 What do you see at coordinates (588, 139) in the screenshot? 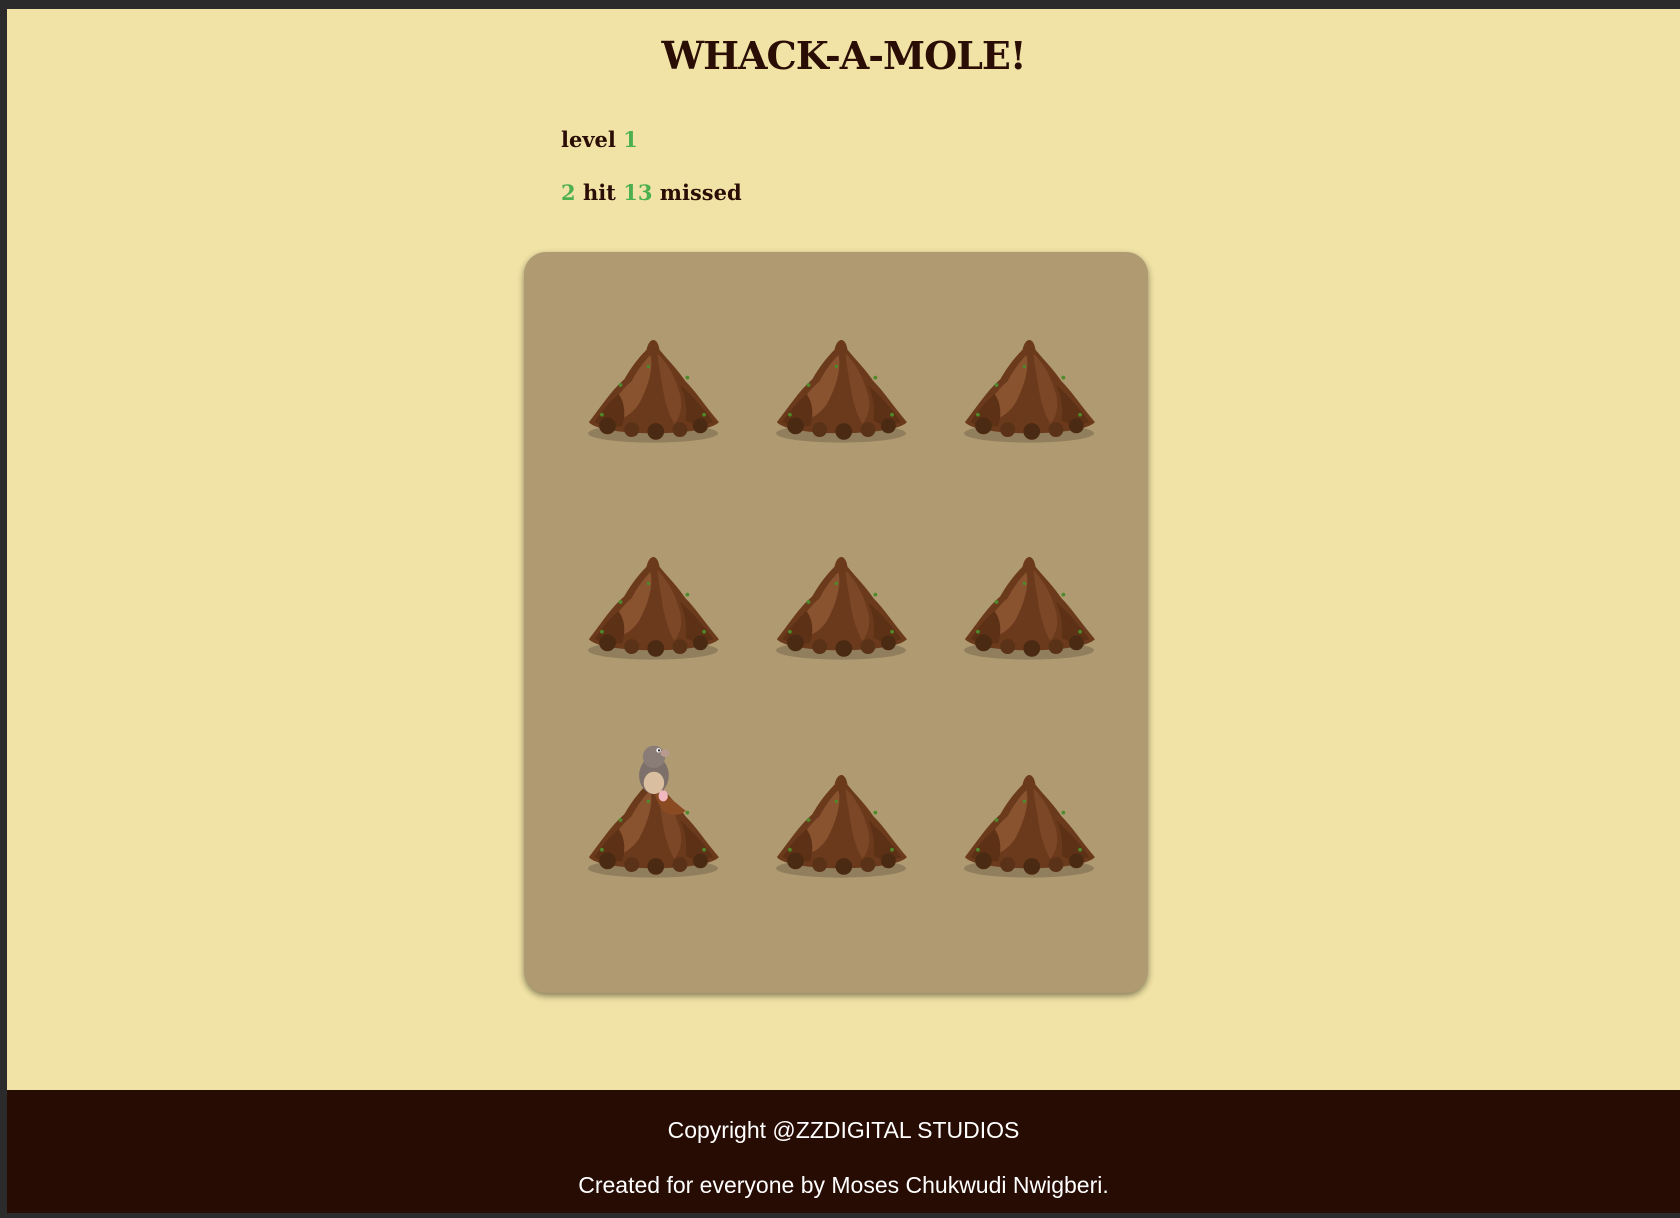
I see `level-label: level` at bounding box center [588, 139].